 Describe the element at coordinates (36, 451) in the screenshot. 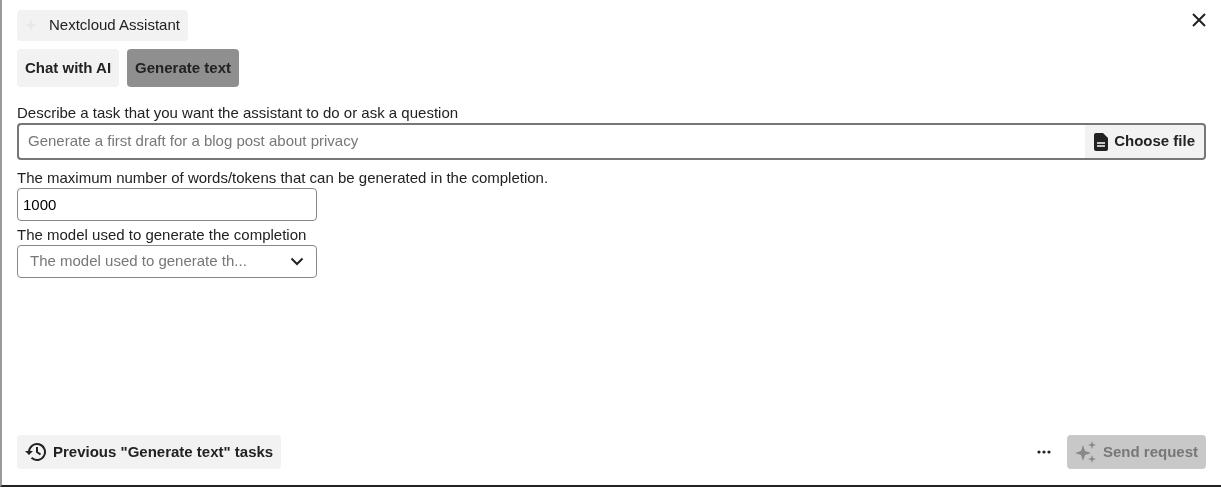

I see `history-icon` at that location.